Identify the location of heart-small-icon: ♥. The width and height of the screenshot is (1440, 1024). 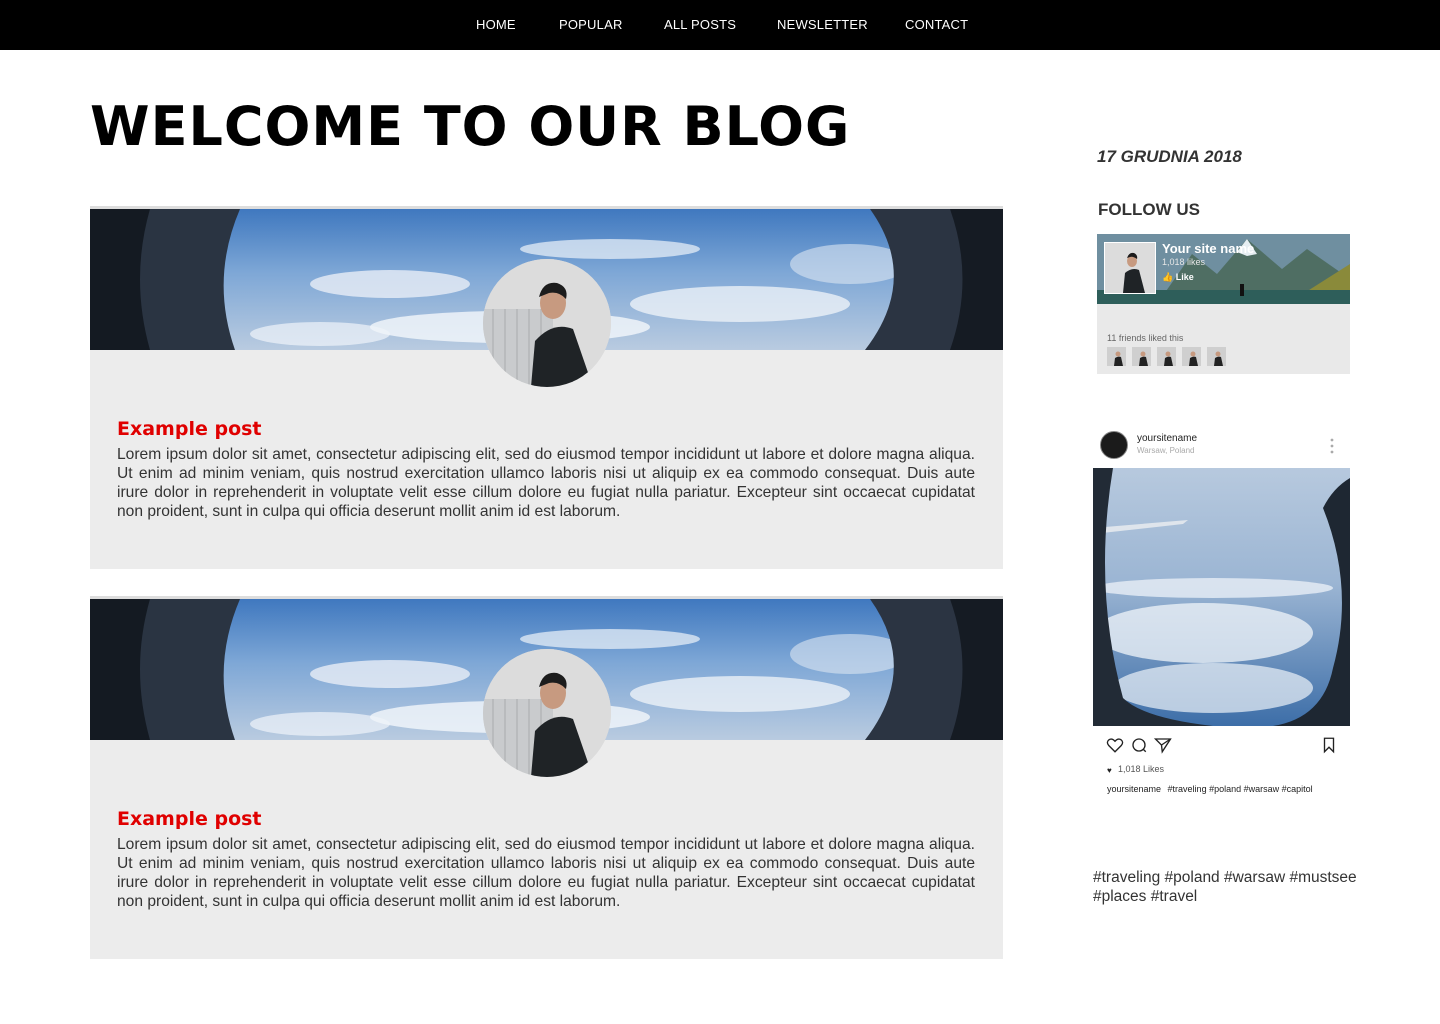
(1109, 770).